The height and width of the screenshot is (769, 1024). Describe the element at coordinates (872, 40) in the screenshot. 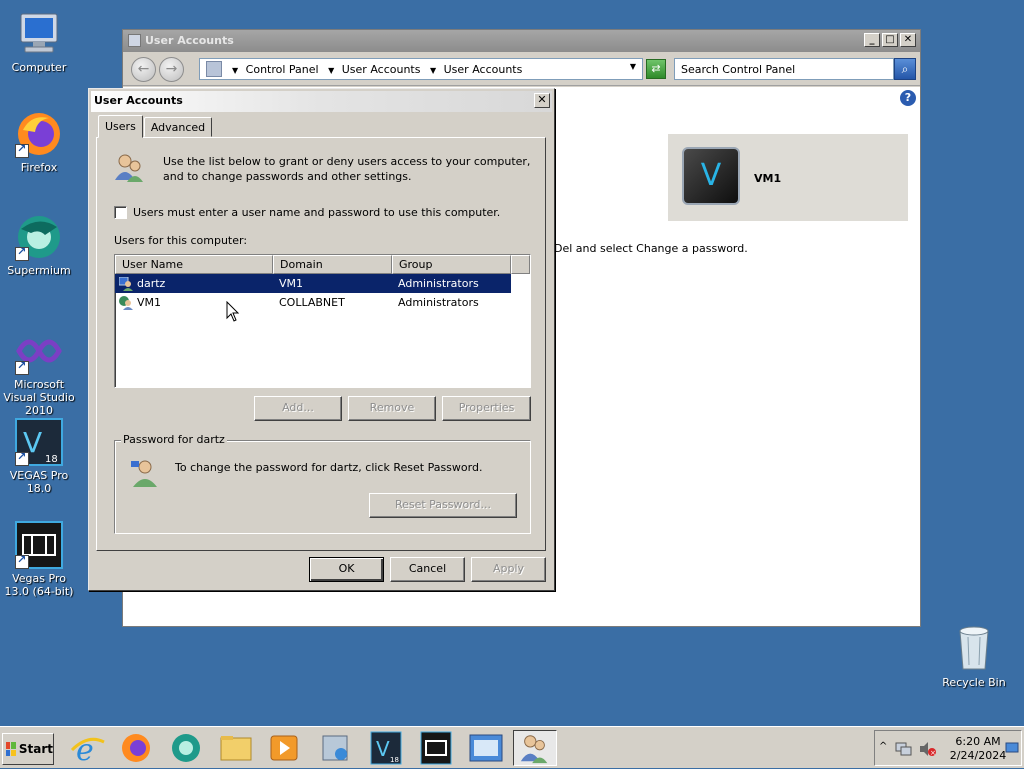

I see `minimize-button: _` at that location.